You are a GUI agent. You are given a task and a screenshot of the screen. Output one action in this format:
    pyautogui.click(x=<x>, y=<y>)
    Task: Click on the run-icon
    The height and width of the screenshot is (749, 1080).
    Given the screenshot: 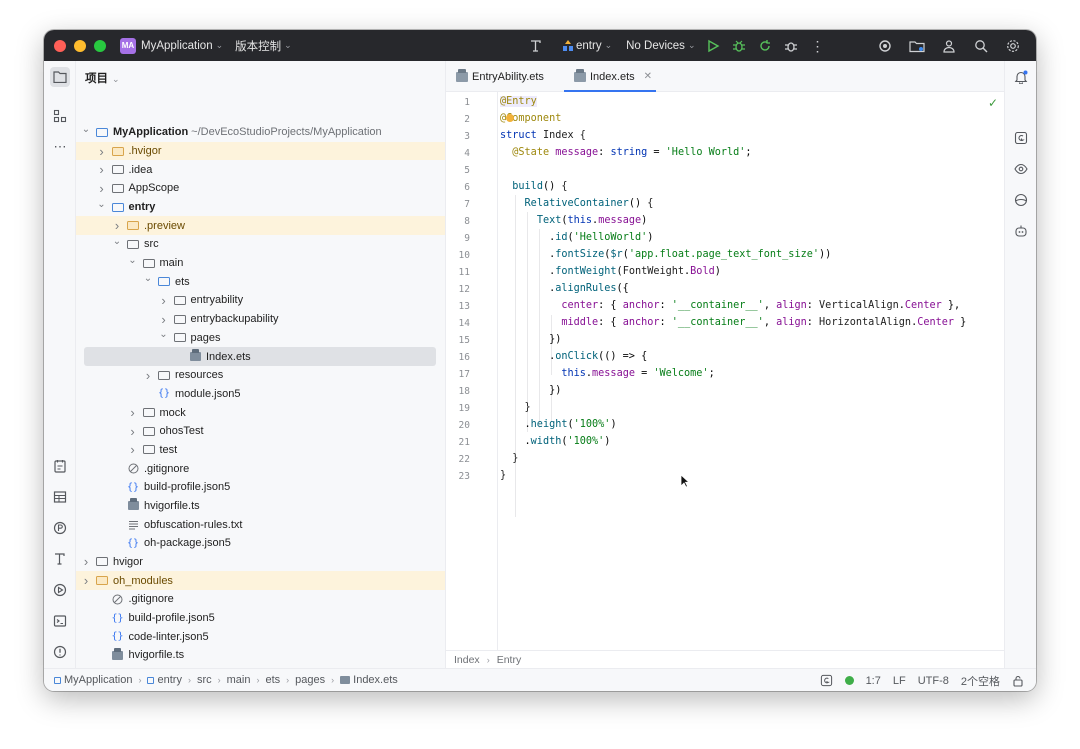 What is the action you would take?
    pyautogui.click(x=713, y=46)
    